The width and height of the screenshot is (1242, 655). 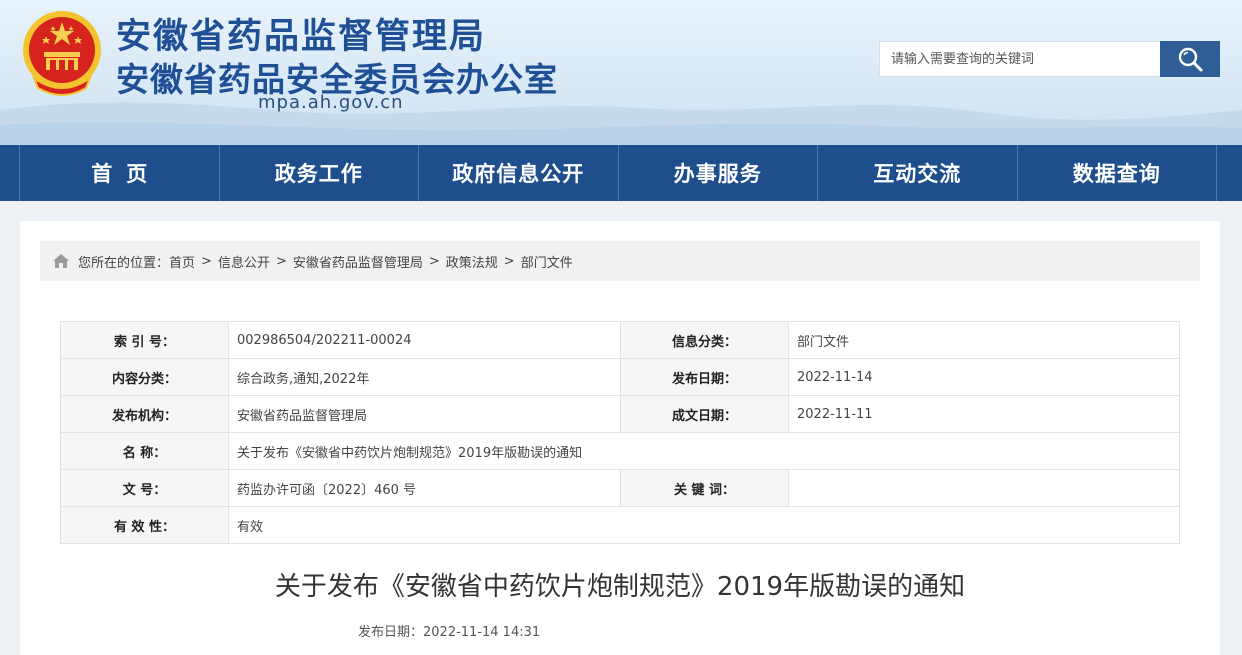 What do you see at coordinates (449, 632) in the screenshot?
I see `article-pubdate: 发布日期：2022-11-14 14:31` at bounding box center [449, 632].